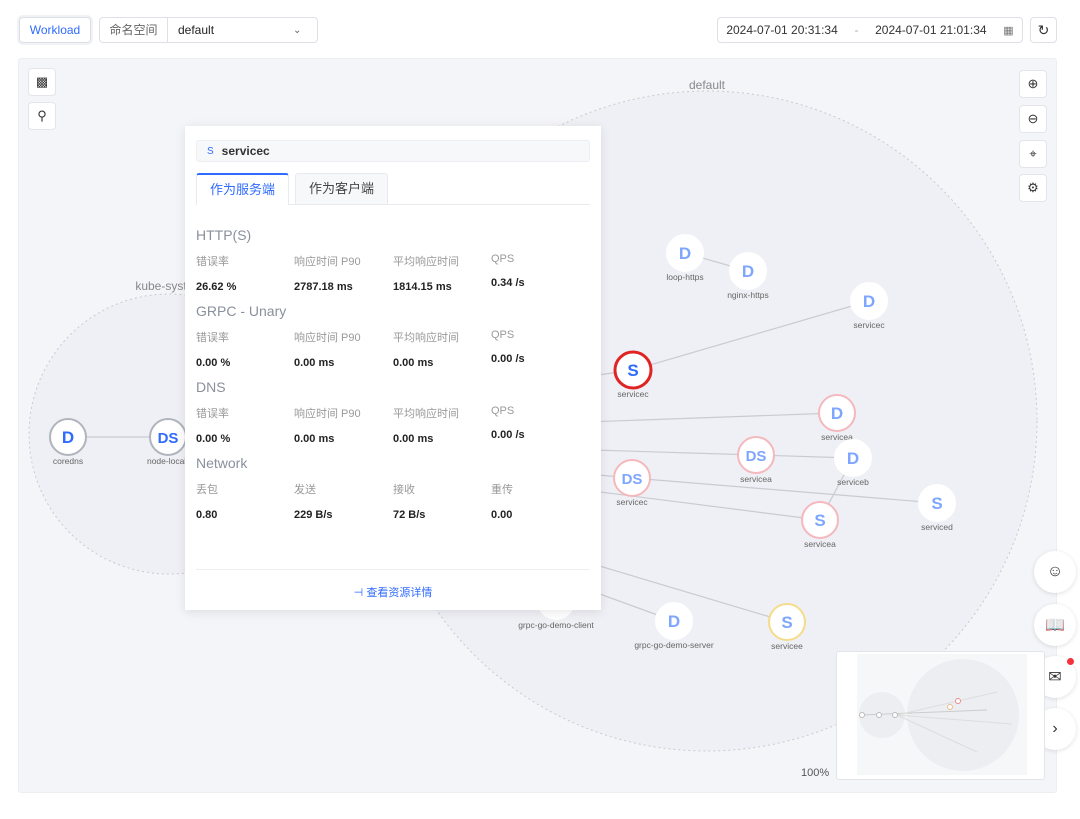 This screenshot has width=1080, height=819. I want to click on metric-section: Network 丢包 0.80 发送 229 B/s 接收 72 B/s 重传 0.00, so click(393, 488).